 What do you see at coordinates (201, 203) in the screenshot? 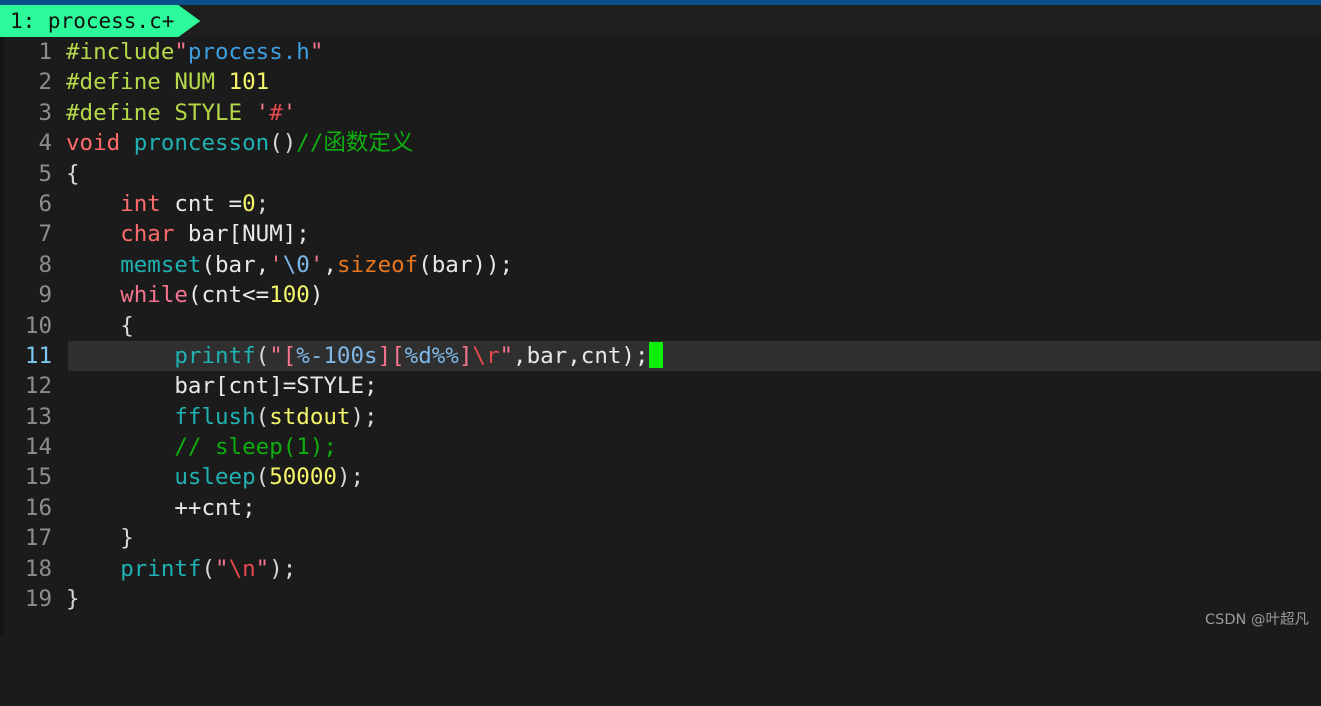
I see `token-identifier: cnt =` at bounding box center [201, 203].